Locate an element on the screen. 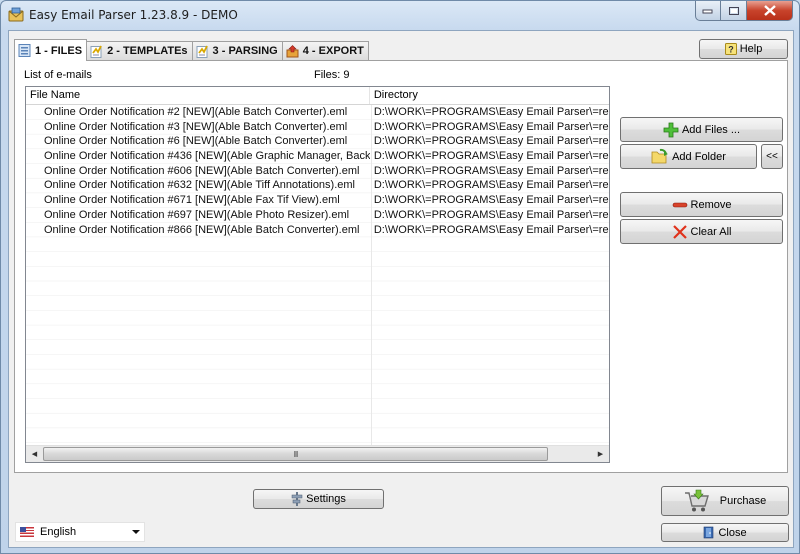  files-count: Files: 9 is located at coordinates (332, 75).